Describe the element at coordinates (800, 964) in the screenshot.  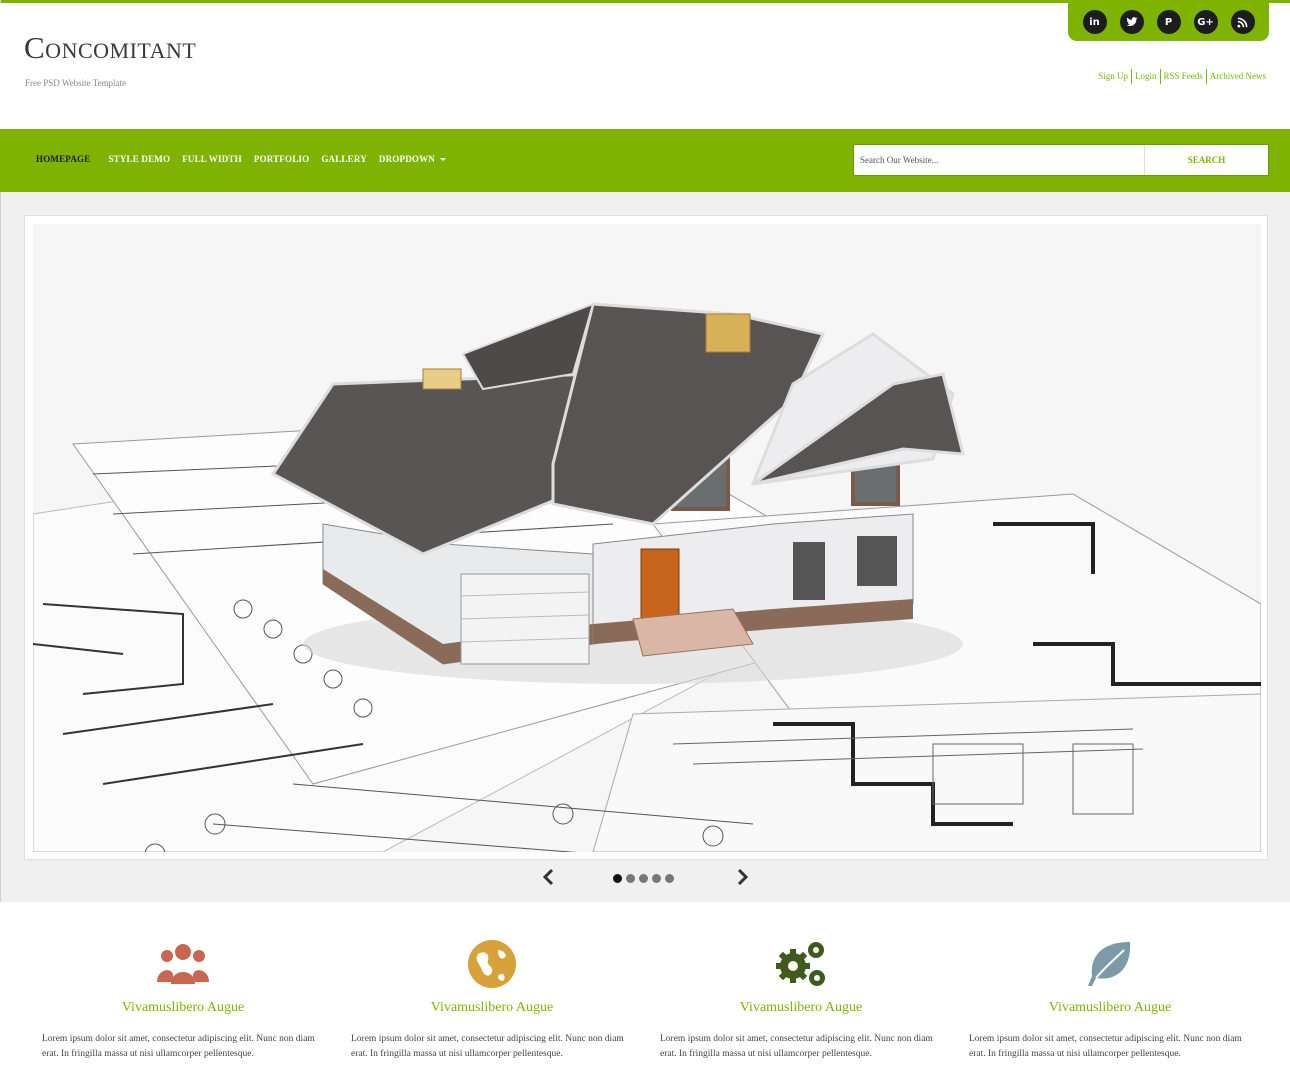
I see `gears-icon` at that location.